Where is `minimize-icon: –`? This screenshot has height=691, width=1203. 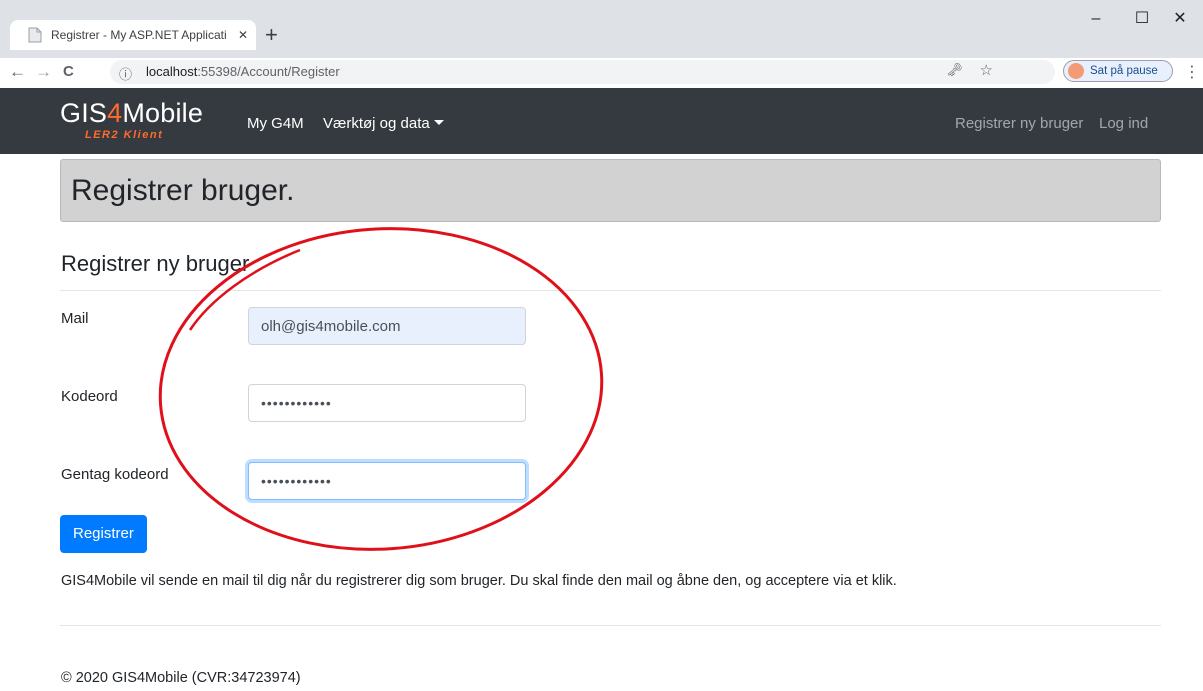
minimize-icon: – is located at coordinates (1096, 19).